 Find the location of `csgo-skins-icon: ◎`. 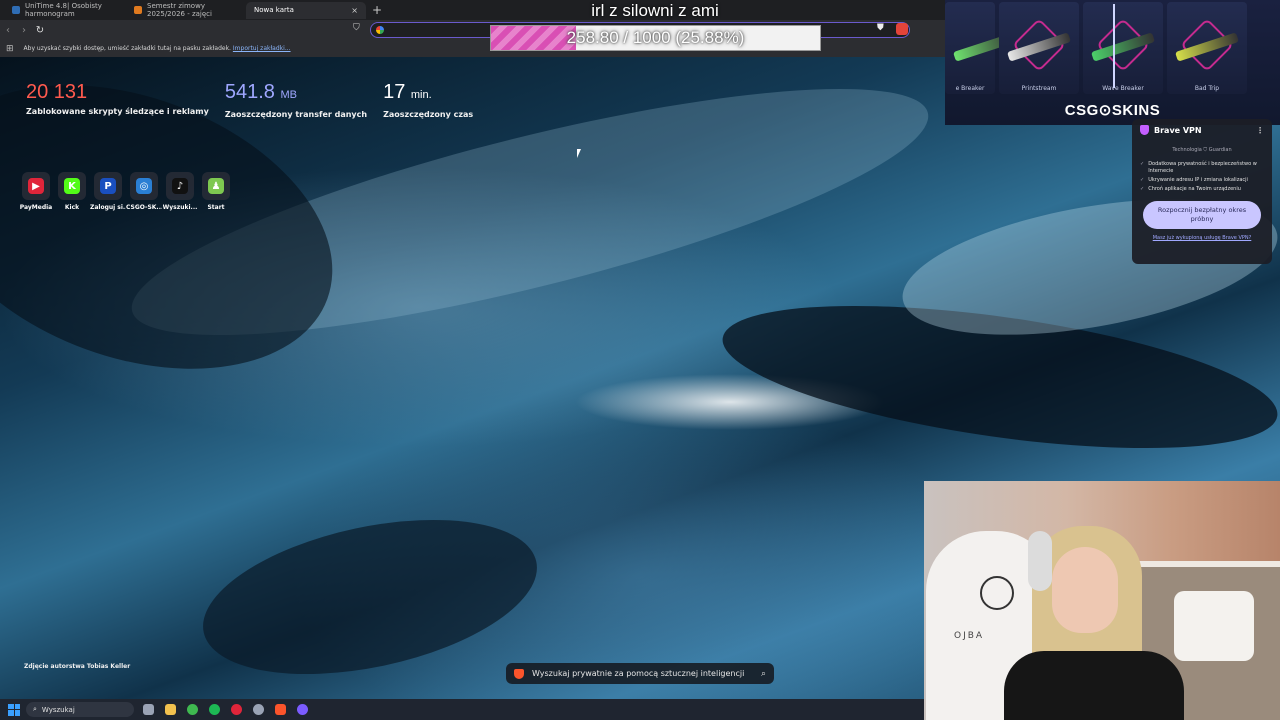

csgo-skins-icon: ◎ is located at coordinates (144, 186).